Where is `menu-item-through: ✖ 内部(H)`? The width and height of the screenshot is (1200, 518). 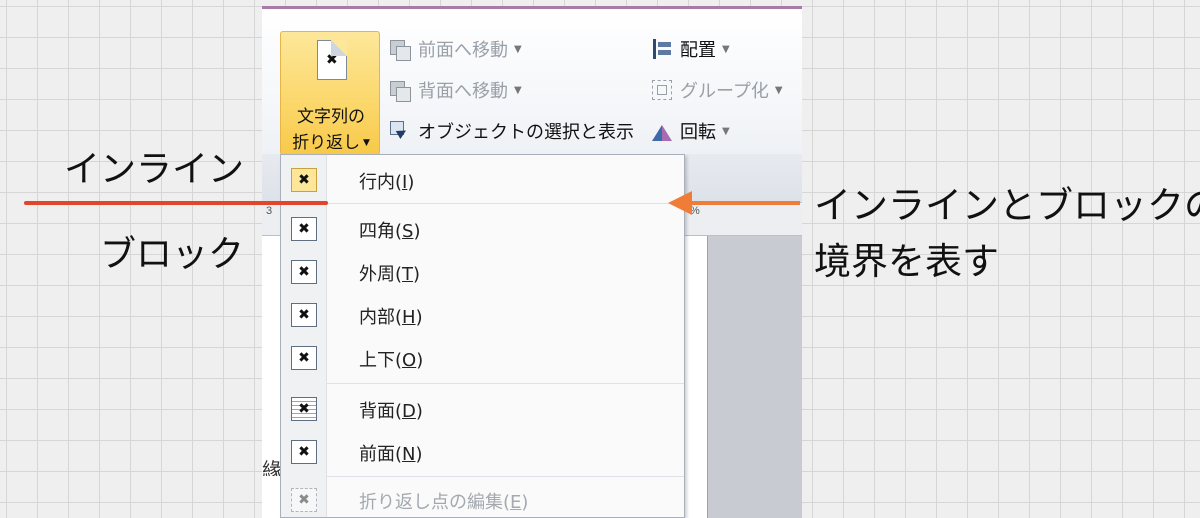
menu-item-through: ✖ 内部(H) is located at coordinates (482, 315).